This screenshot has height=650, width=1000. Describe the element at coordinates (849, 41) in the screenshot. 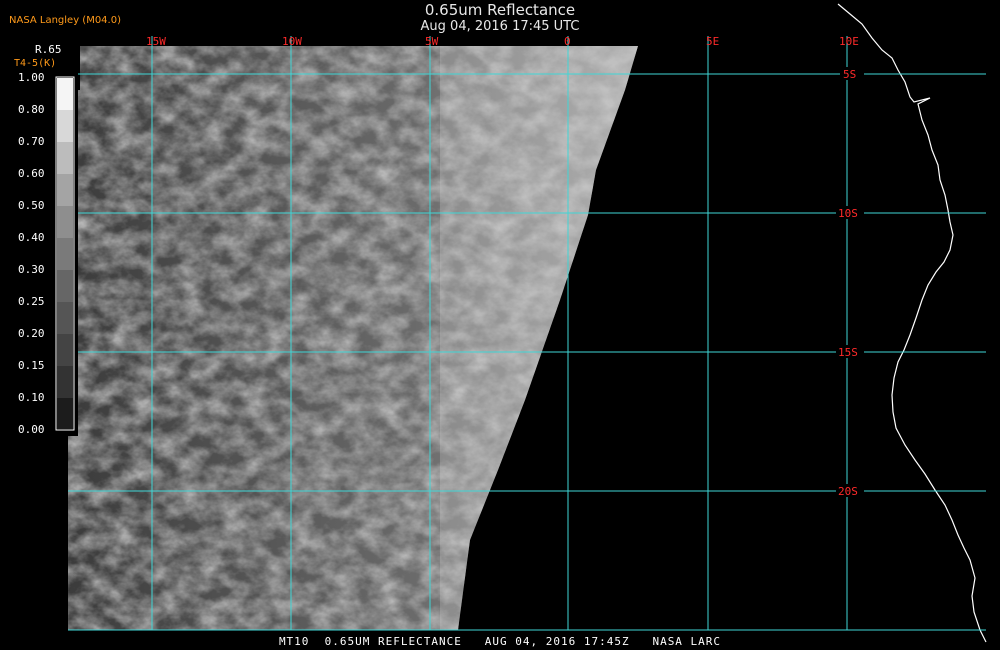

I see `longitude-label: 10E` at that location.